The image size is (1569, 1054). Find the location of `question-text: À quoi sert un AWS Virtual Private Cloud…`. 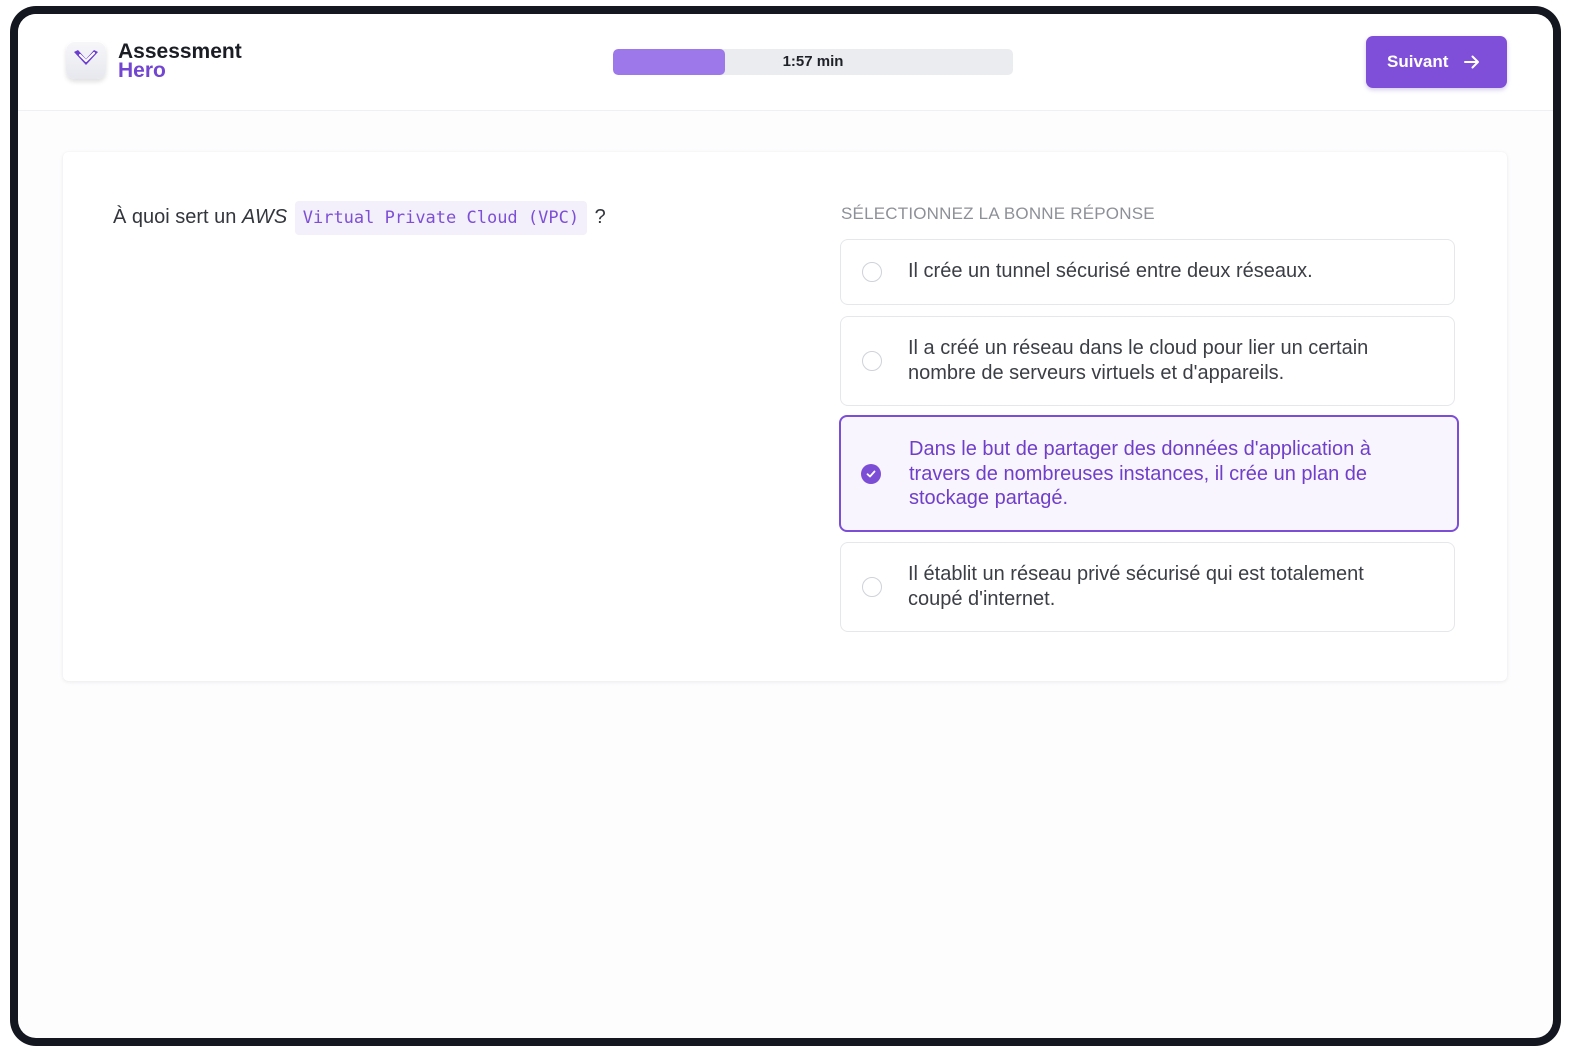

question-text: À quoi sert un AWS Virtual Private Cloud… is located at coordinates (359, 217).